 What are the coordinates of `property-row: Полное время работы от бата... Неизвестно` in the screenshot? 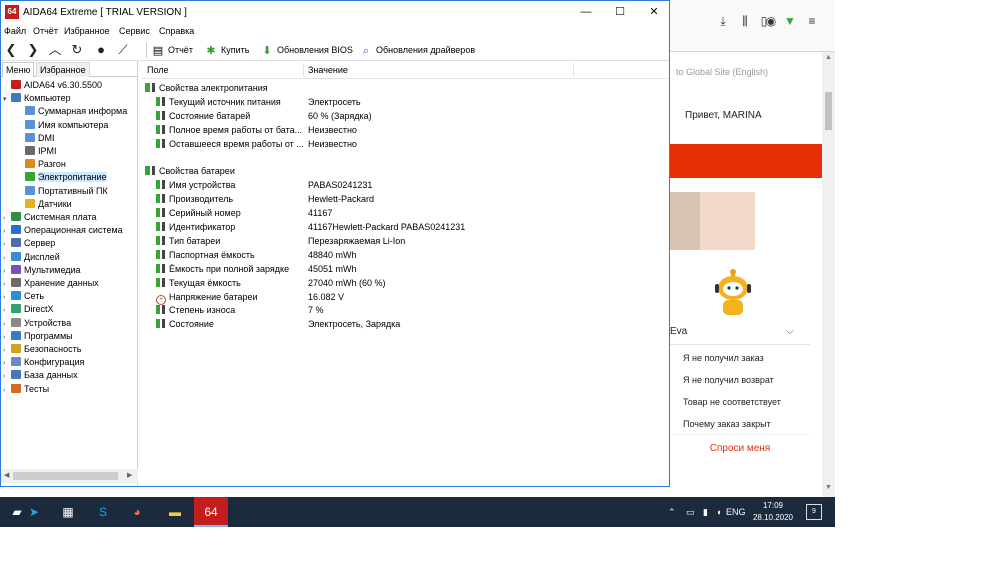 It's located at (411, 130).